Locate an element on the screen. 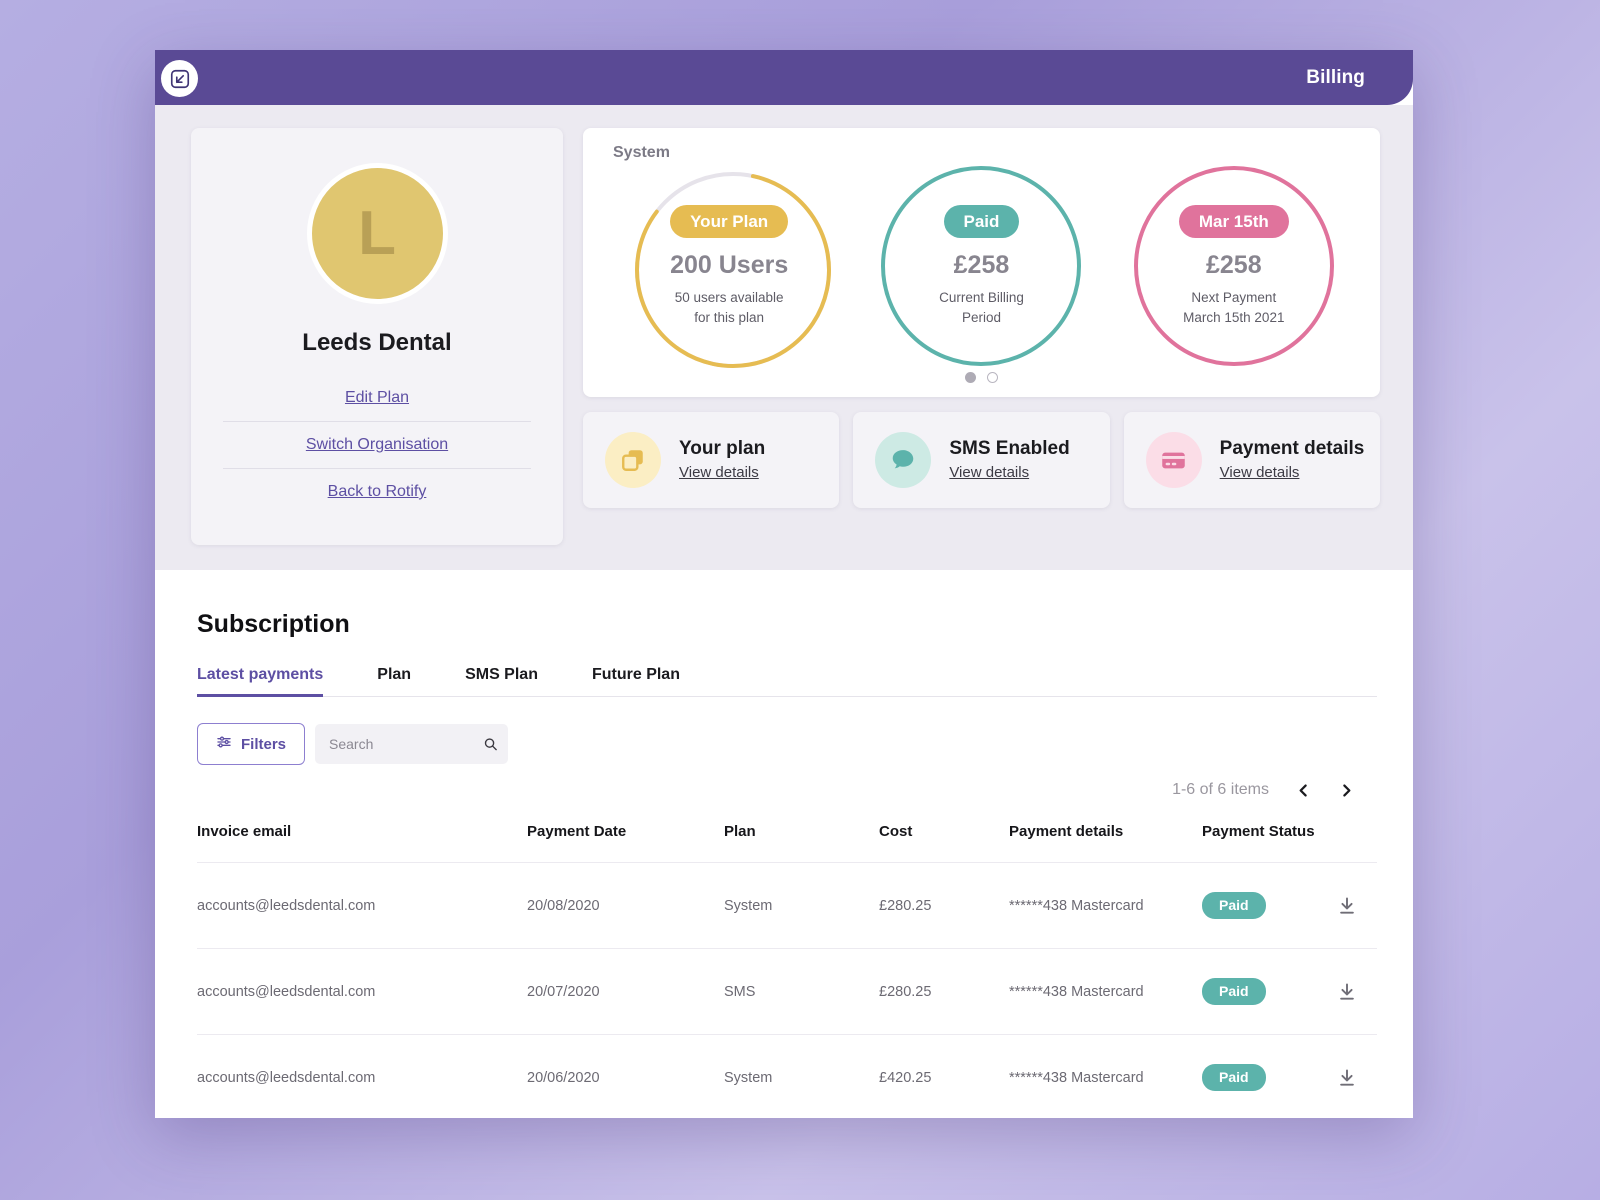 The image size is (1600, 1200). page-title: Billing is located at coordinates (1335, 77).